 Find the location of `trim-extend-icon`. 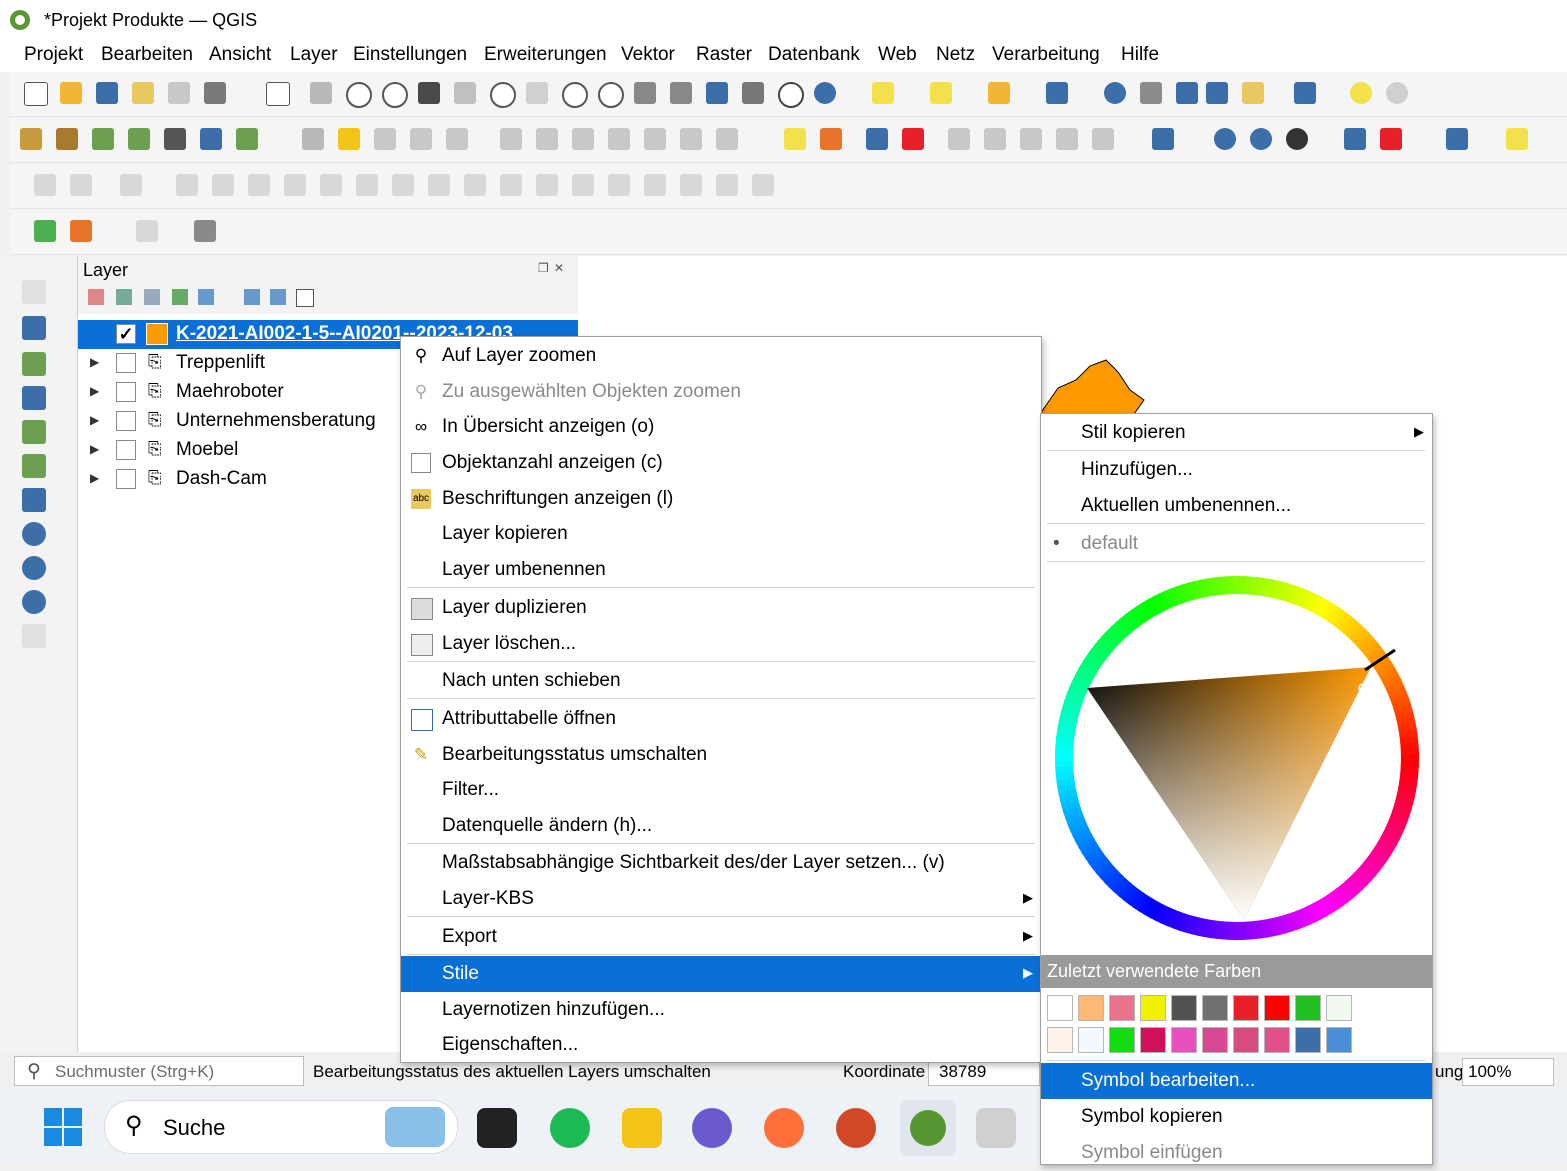

trim-extend-icon is located at coordinates (763, 185).